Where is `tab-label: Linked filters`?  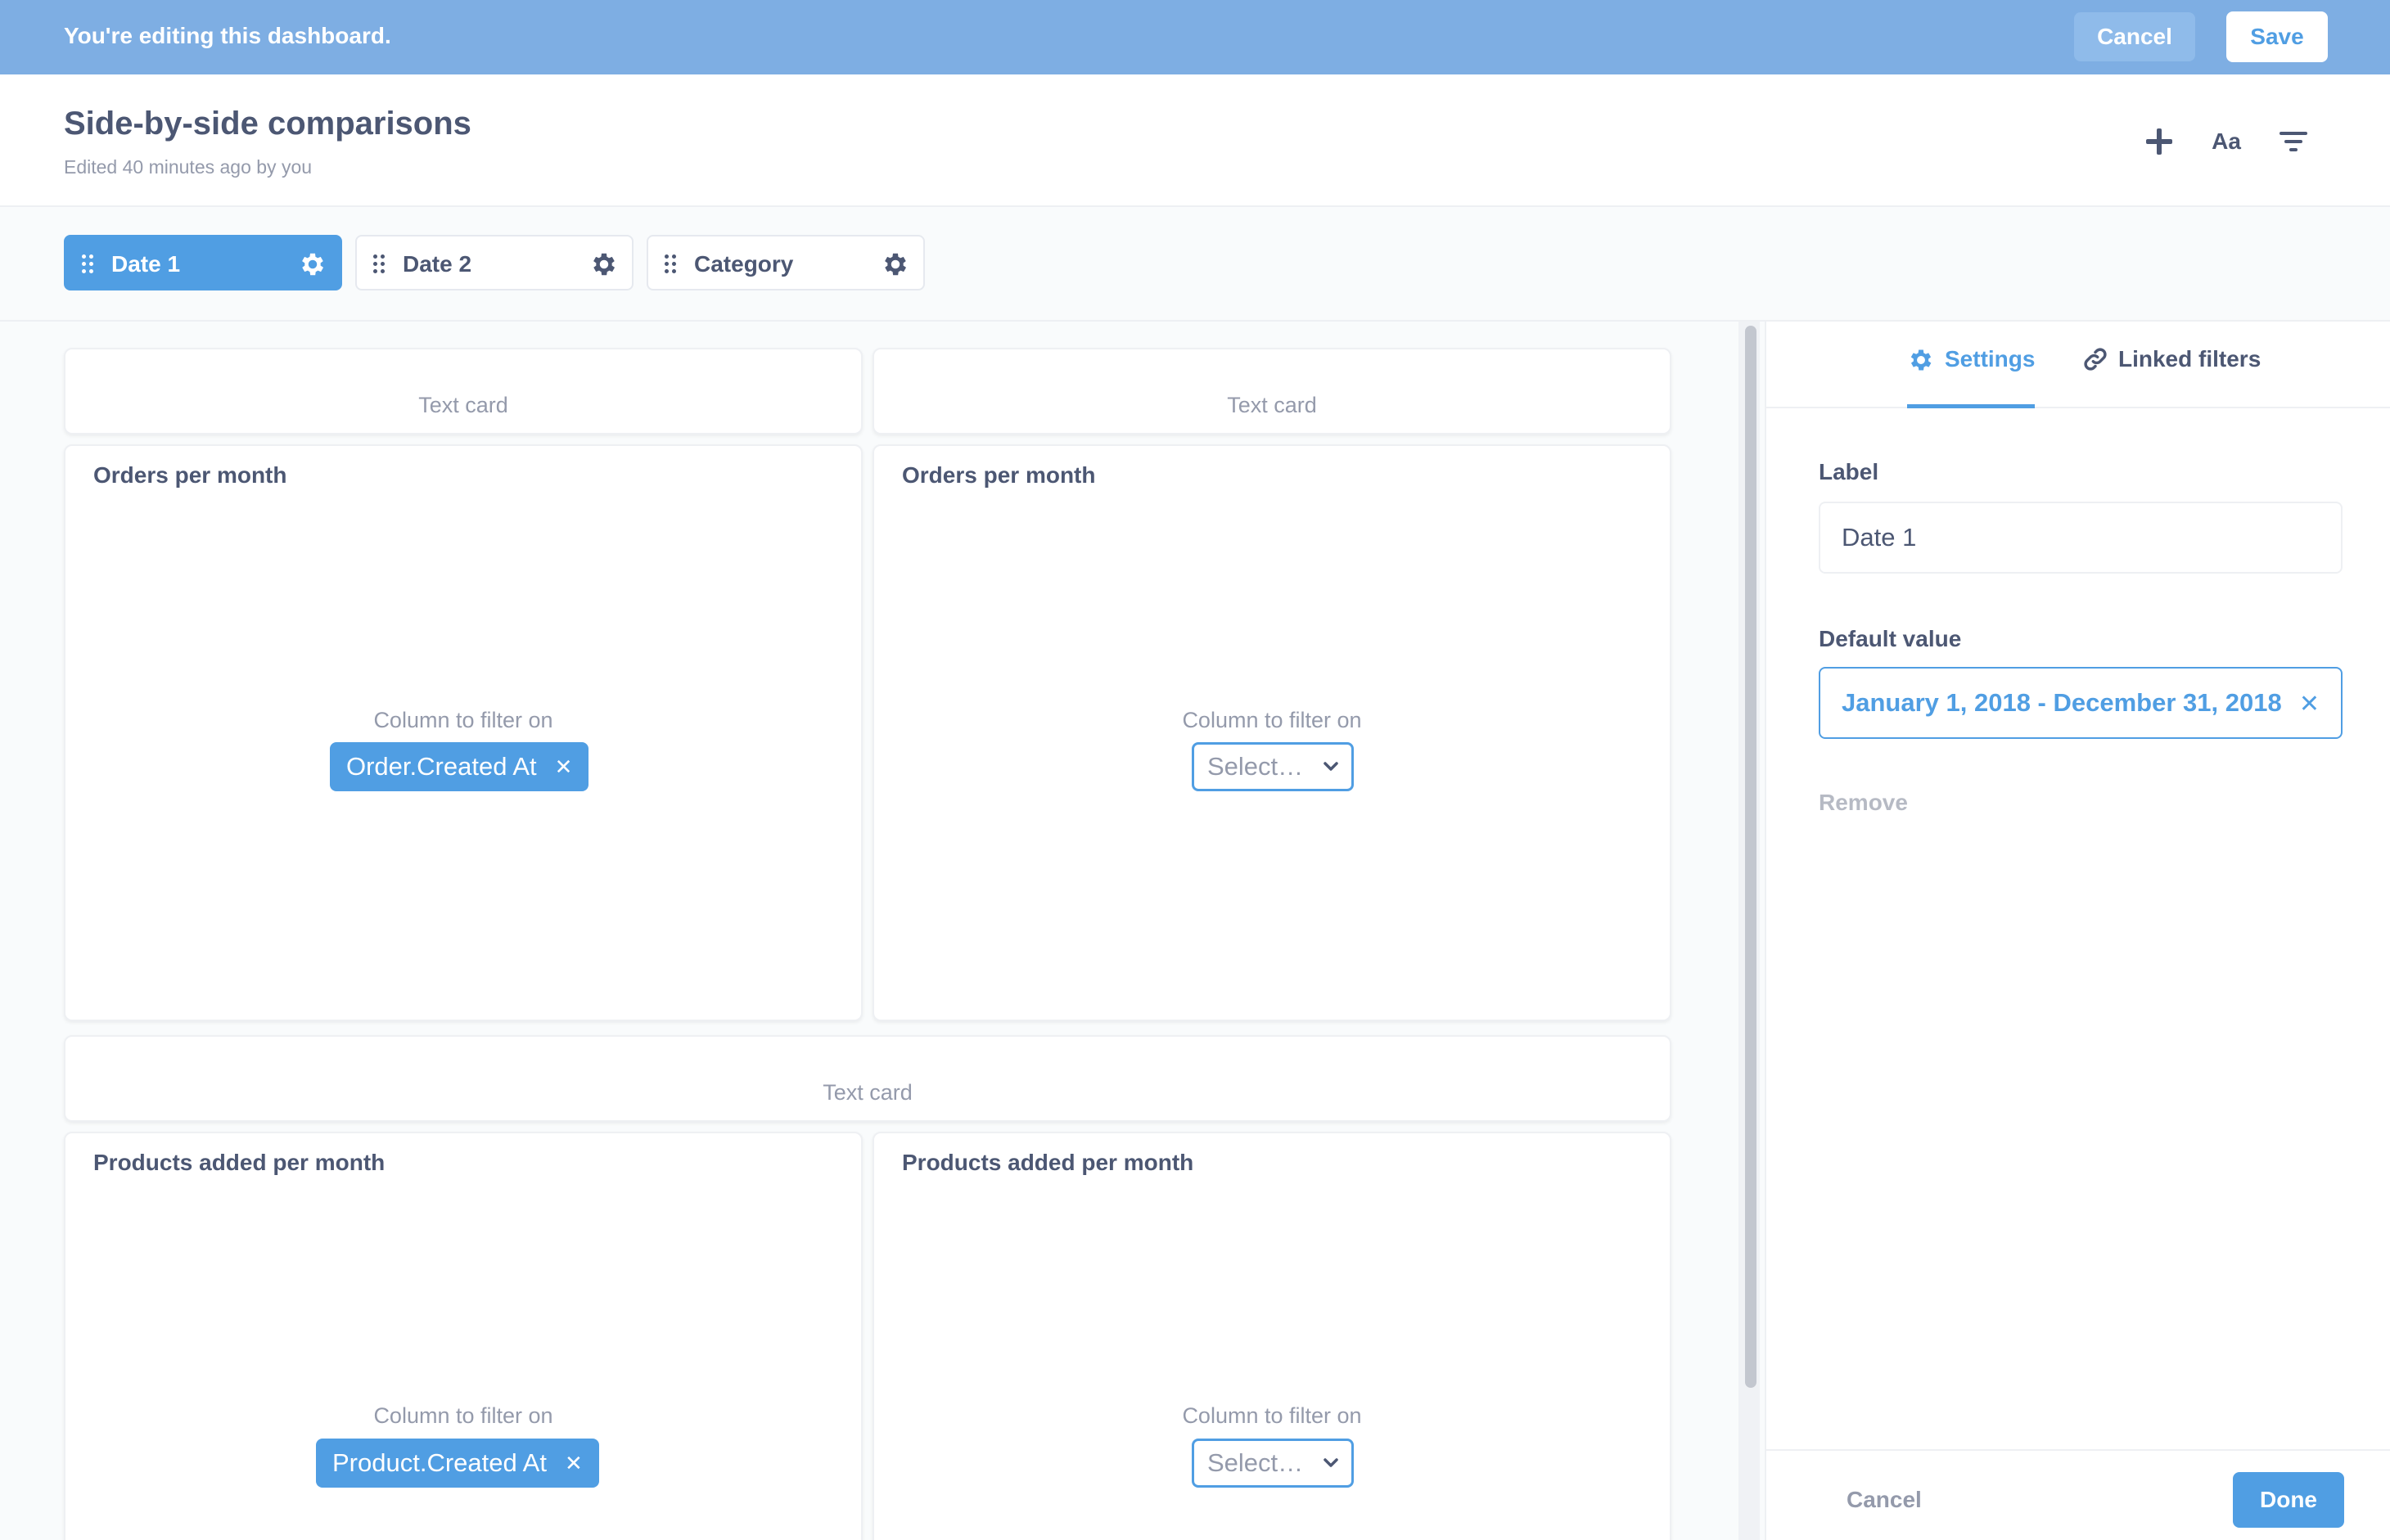 tab-label: Linked filters is located at coordinates (2189, 358).